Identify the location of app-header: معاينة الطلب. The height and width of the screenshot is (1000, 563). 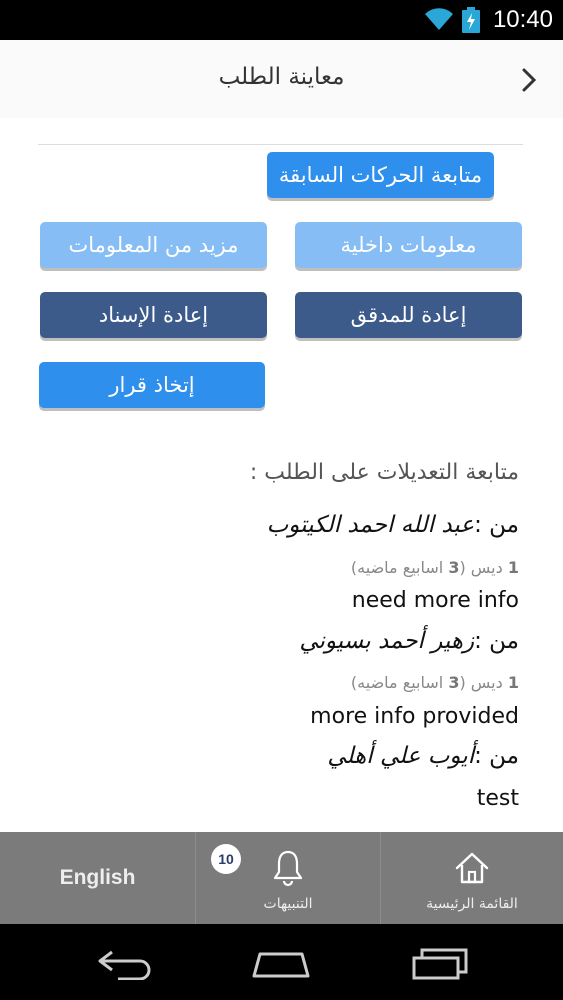
(281, 79).